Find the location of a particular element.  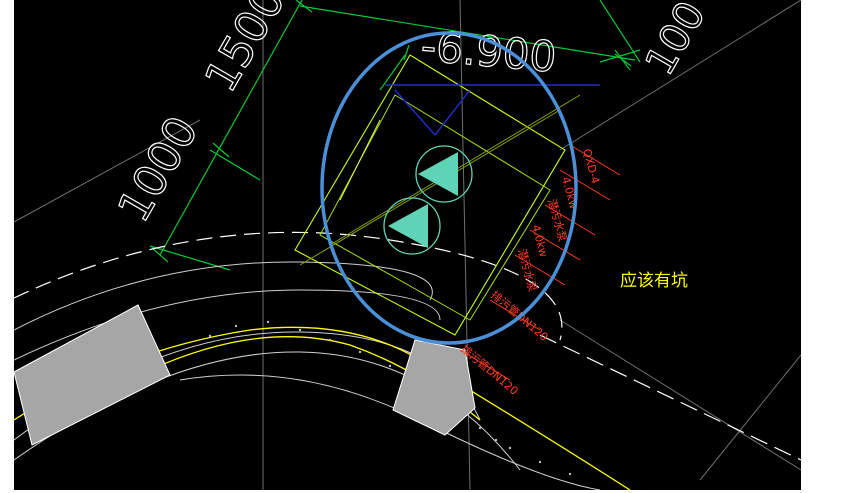

annotation-note: 应该有坑 is located at coordinates (654, 281).